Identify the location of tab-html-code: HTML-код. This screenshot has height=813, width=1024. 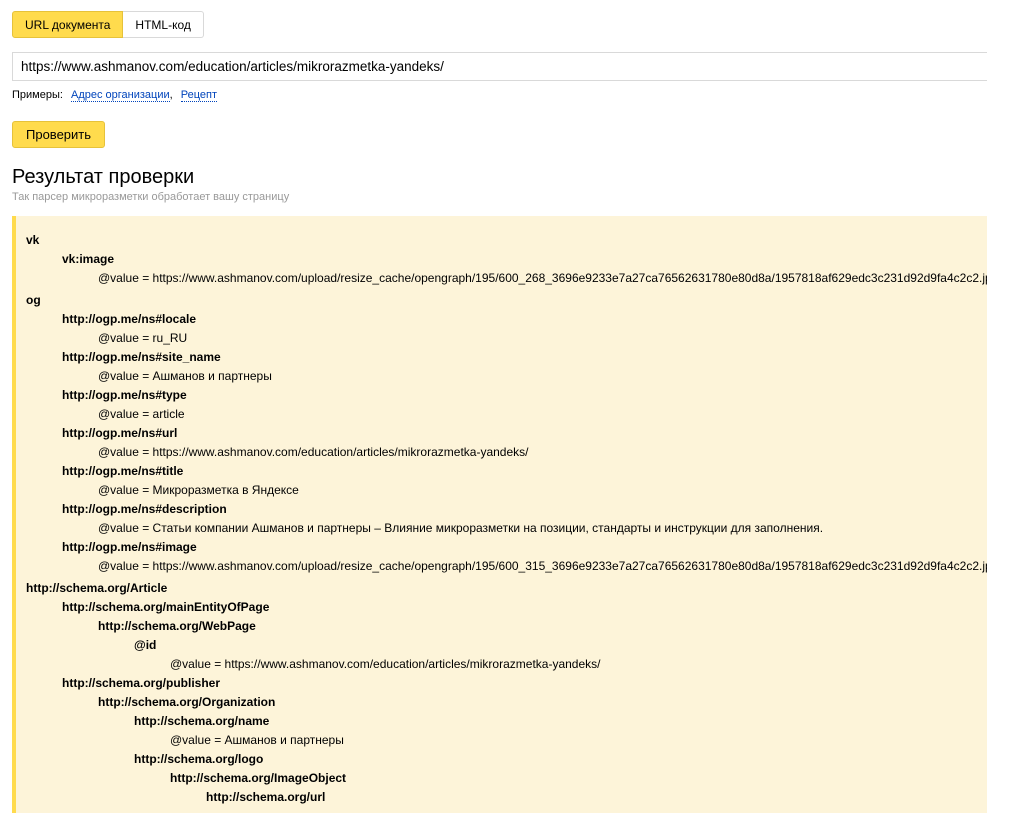
(163, 24).